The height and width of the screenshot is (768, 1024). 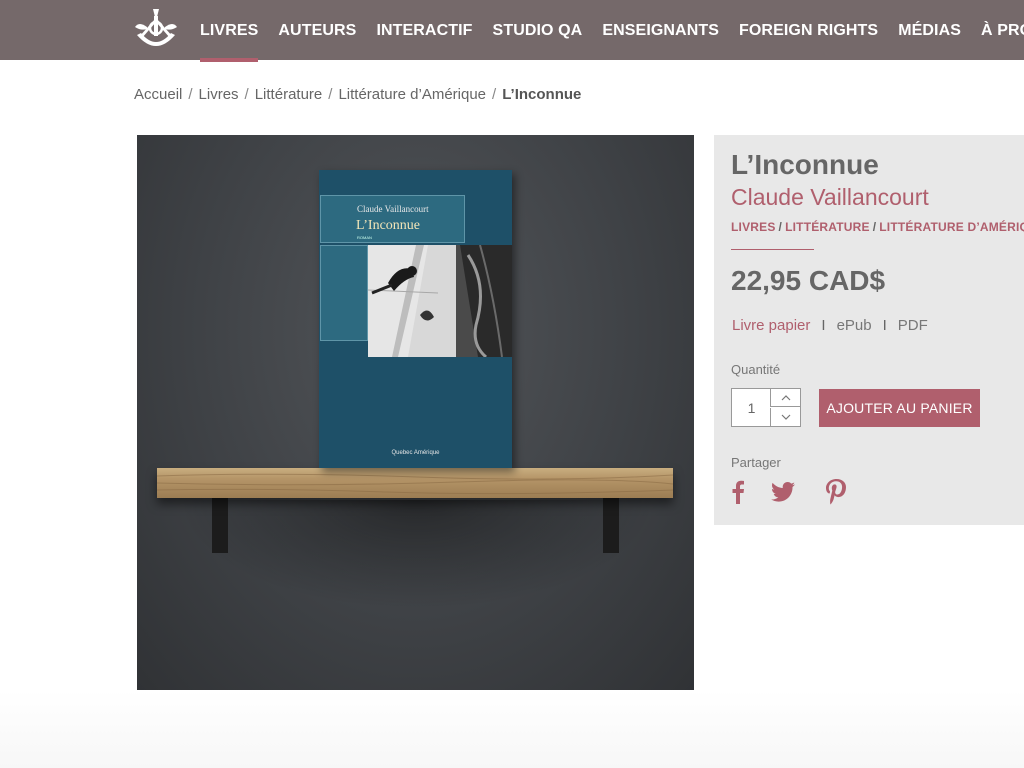 What do you see at coordinates (538, 30) in the screenshot?
I see `nav-item-studio-qa: STUDIO QA` at bounding box center [538, 30].